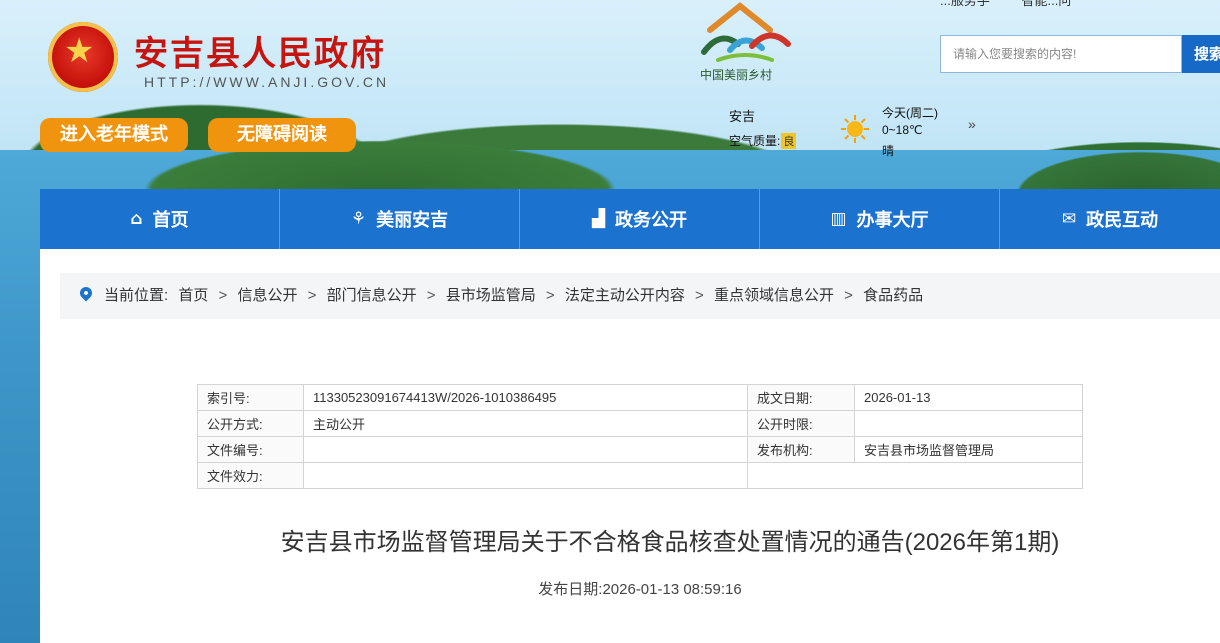 This screenshot has height=643, width=1220. I want to click on weather-more-icon: », so click(972, 124).